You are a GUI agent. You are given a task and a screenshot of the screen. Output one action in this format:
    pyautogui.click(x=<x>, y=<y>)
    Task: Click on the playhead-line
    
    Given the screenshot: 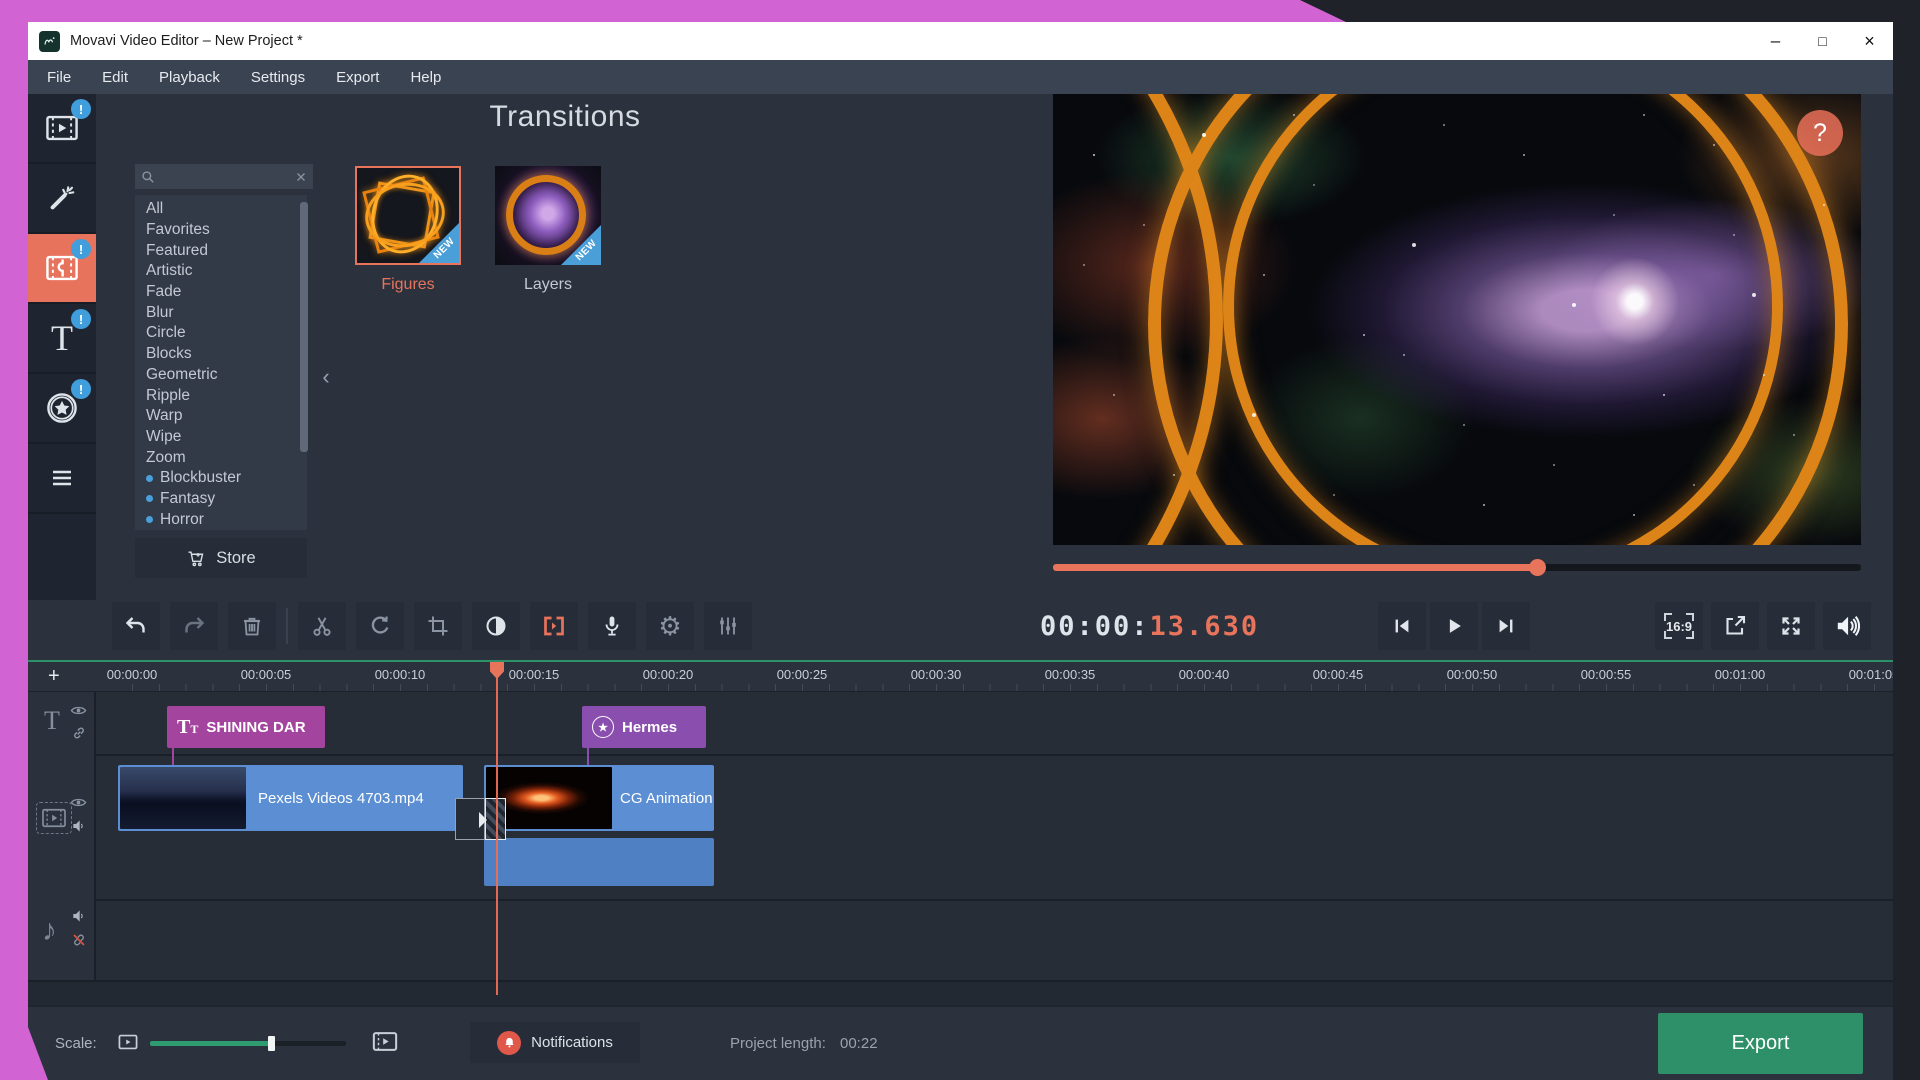 What is the action you would take?
    pyautogui.click(x=497, y=828)
    